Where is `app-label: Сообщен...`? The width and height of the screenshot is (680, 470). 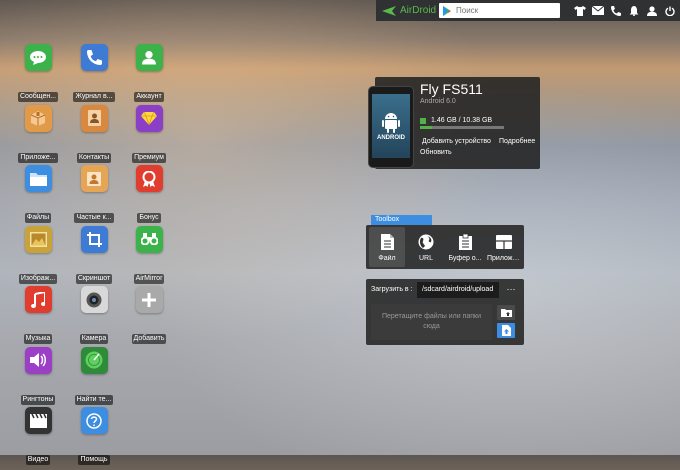 app-label: Сообщен... is located at coordinates (38, 97).